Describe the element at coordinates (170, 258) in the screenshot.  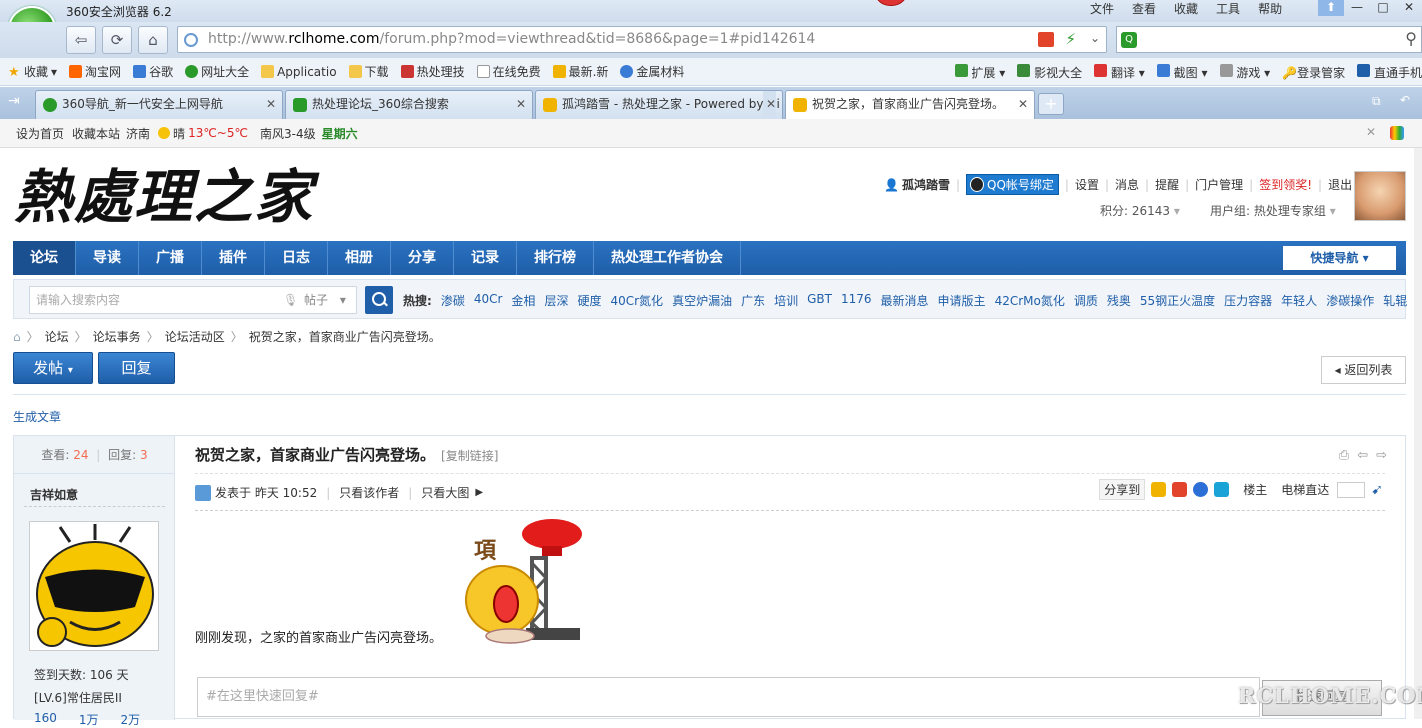
I see `nav-broadcast: 广播` at that location.